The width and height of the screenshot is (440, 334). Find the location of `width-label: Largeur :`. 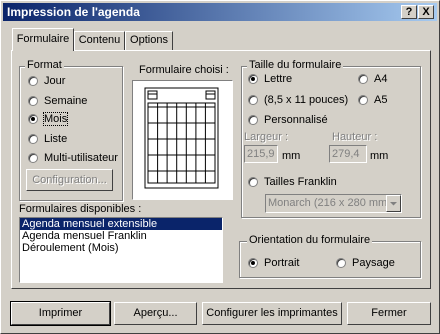

width-label: Largeur : is located at coordinates (266, 137).